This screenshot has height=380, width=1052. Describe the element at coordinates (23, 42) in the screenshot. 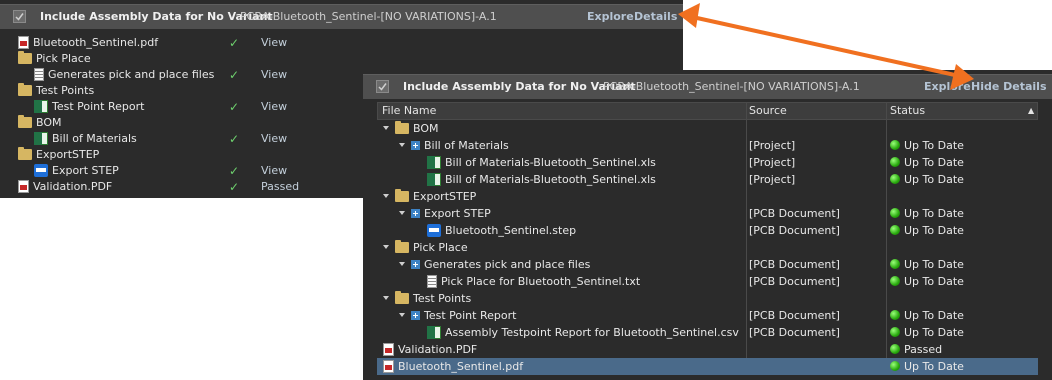

I see `pdf-icon` at that location.